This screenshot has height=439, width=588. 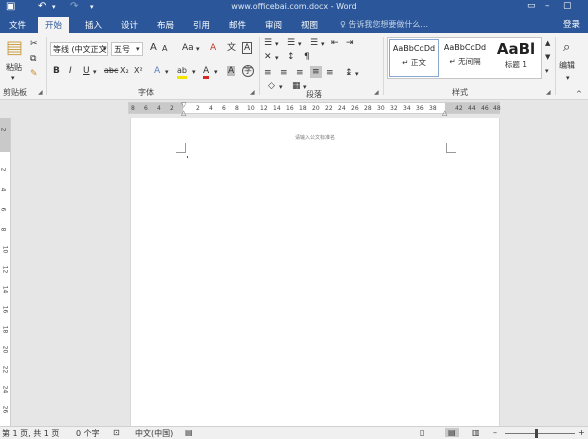 I want to click on enclose-char-button: 字, so click(x=248, y=71).